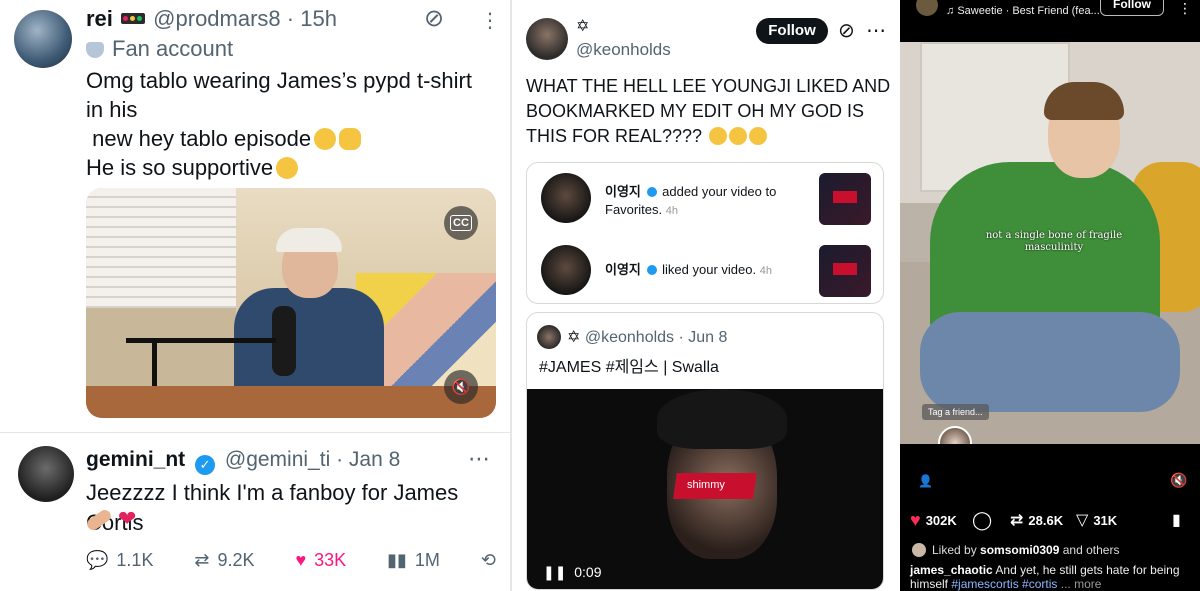  I want to click on share-button: ▽ 31K, so click(1096, 520).